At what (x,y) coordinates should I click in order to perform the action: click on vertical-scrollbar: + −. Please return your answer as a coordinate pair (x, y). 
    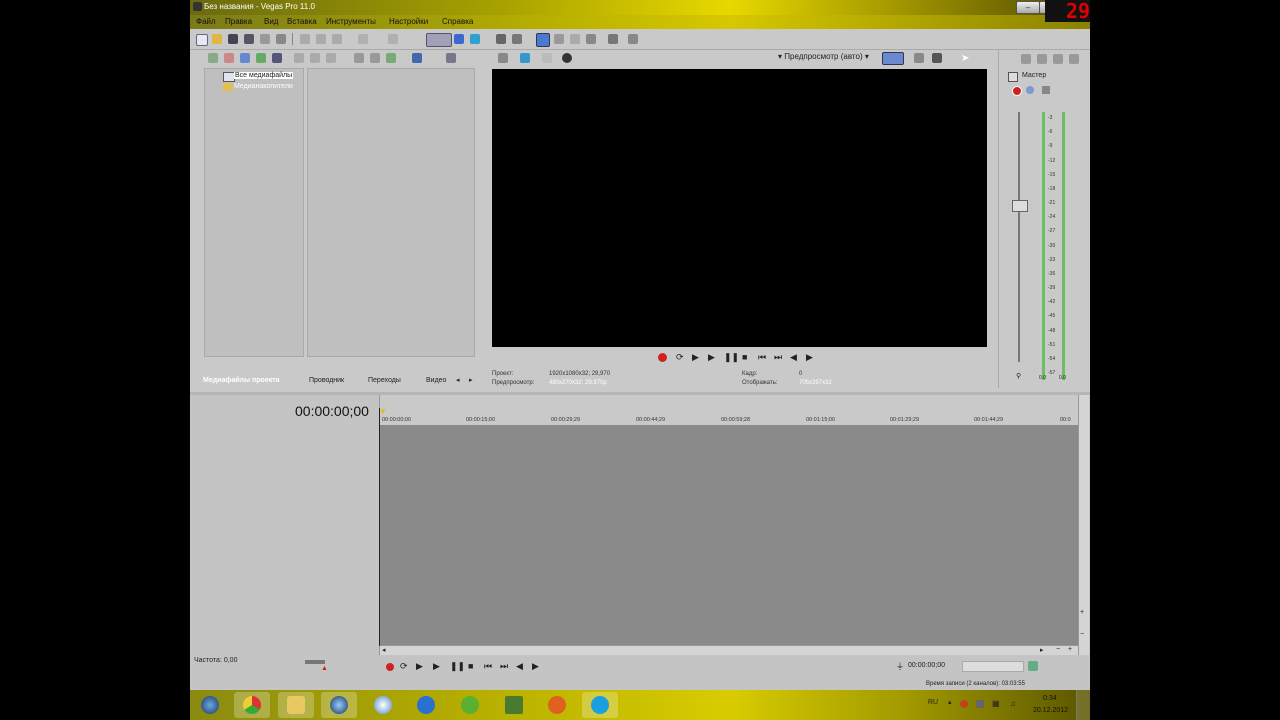
    Looking at the image, I should click on (1083, 525).